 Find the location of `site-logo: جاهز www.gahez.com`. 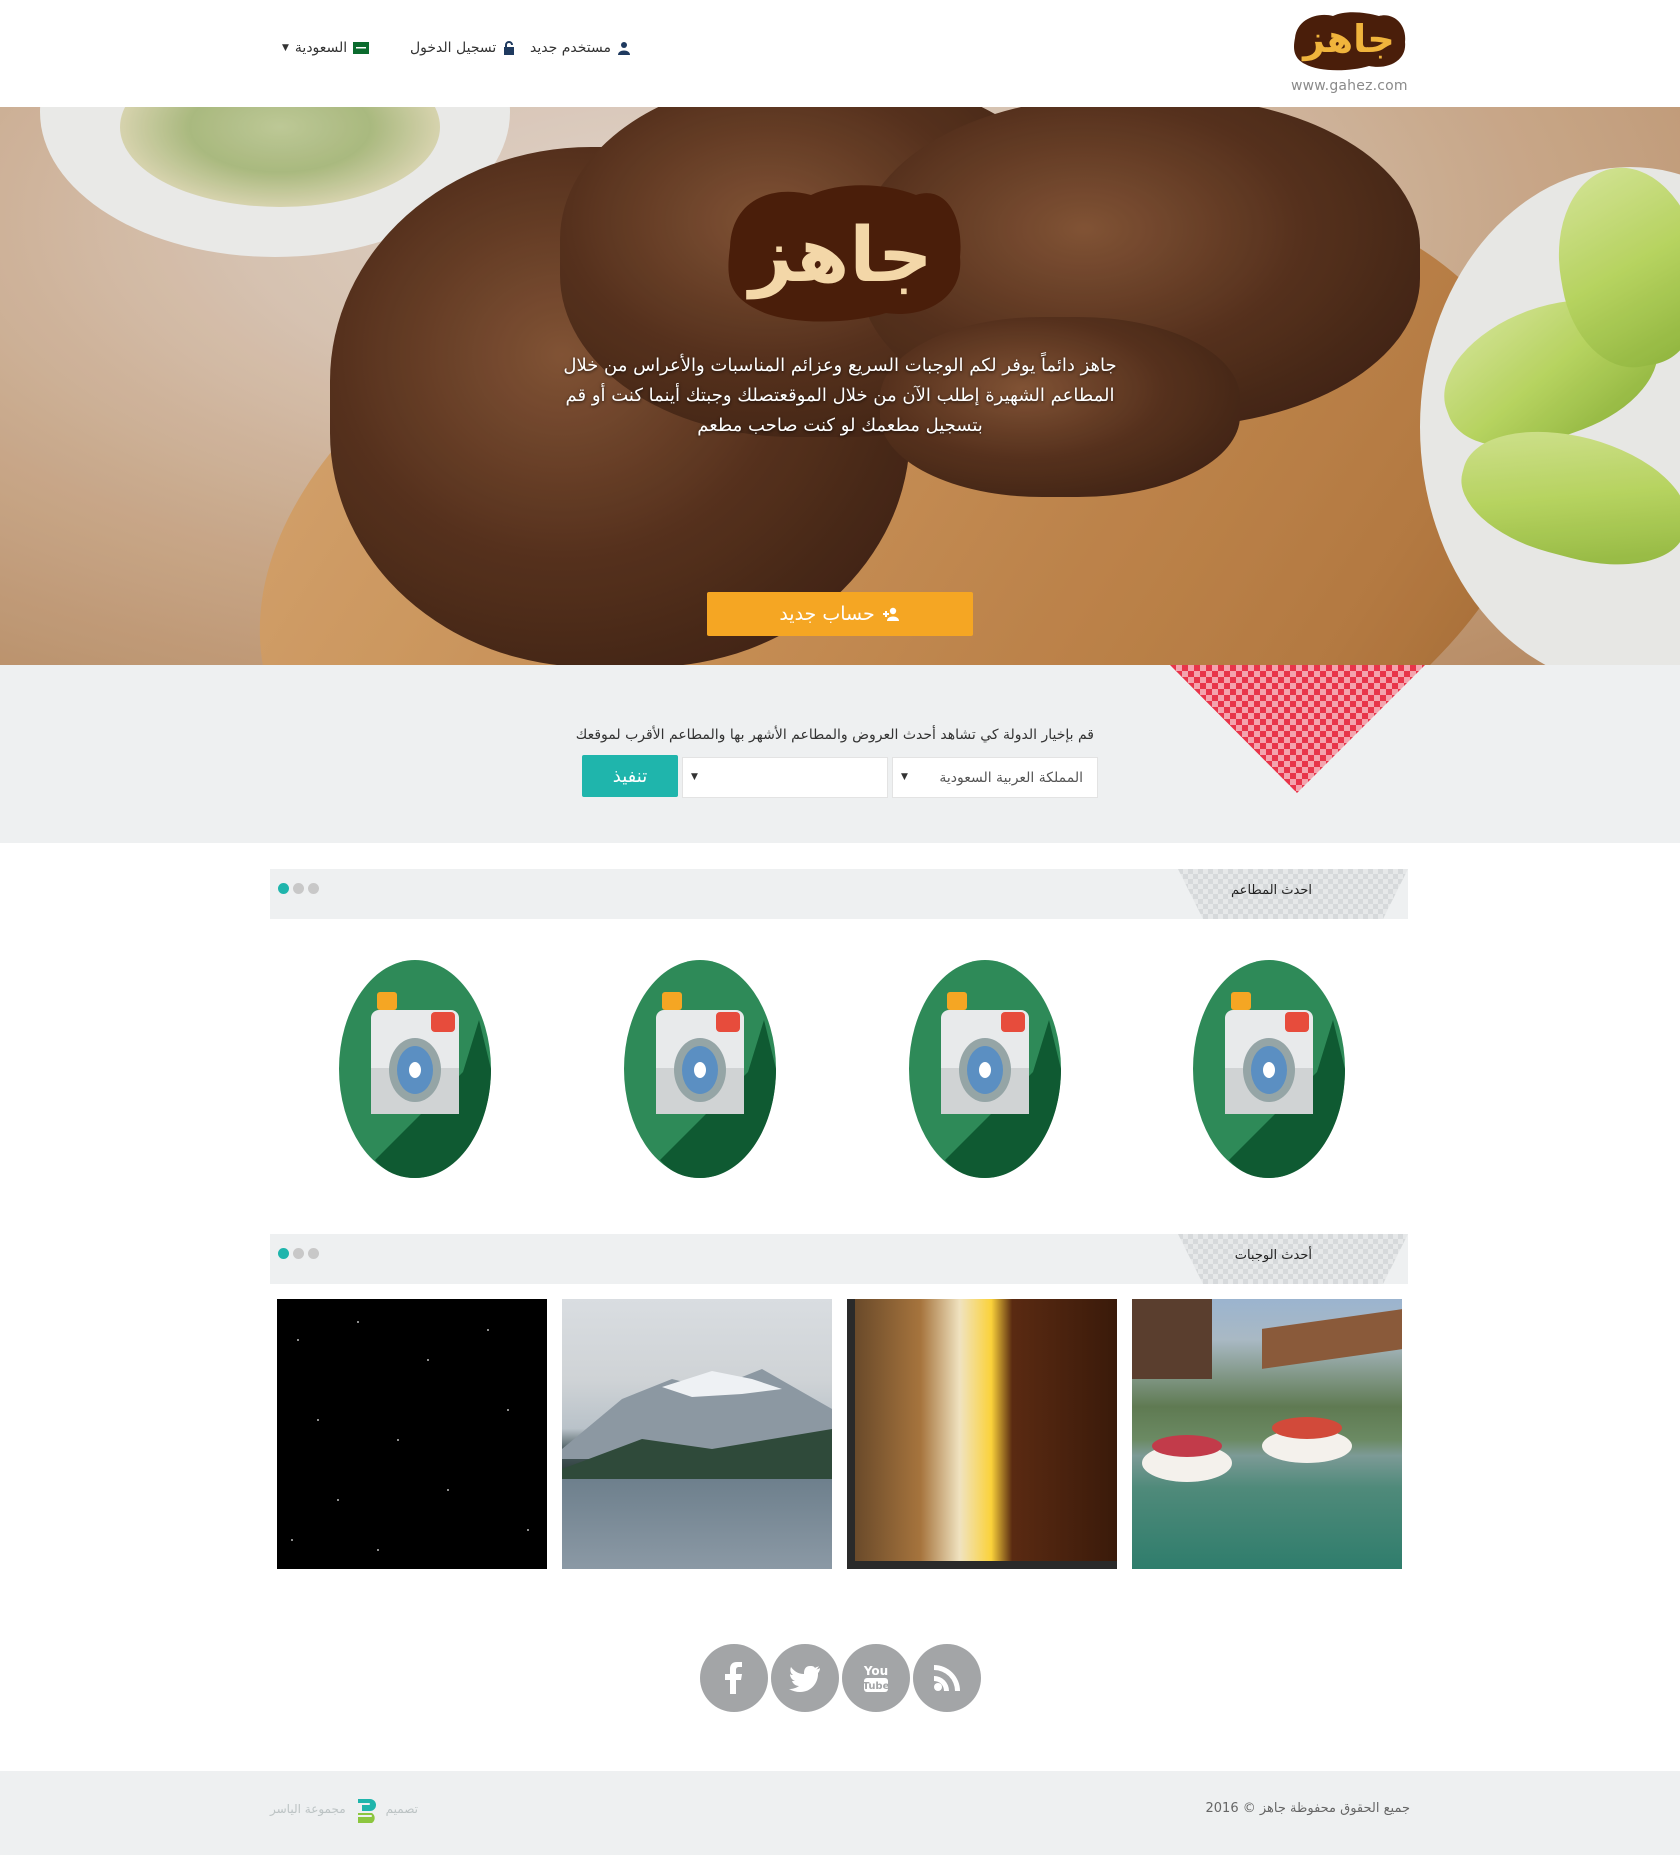

site-logo: جاهز www.gahez.com is located at coordinates (1349, 53).